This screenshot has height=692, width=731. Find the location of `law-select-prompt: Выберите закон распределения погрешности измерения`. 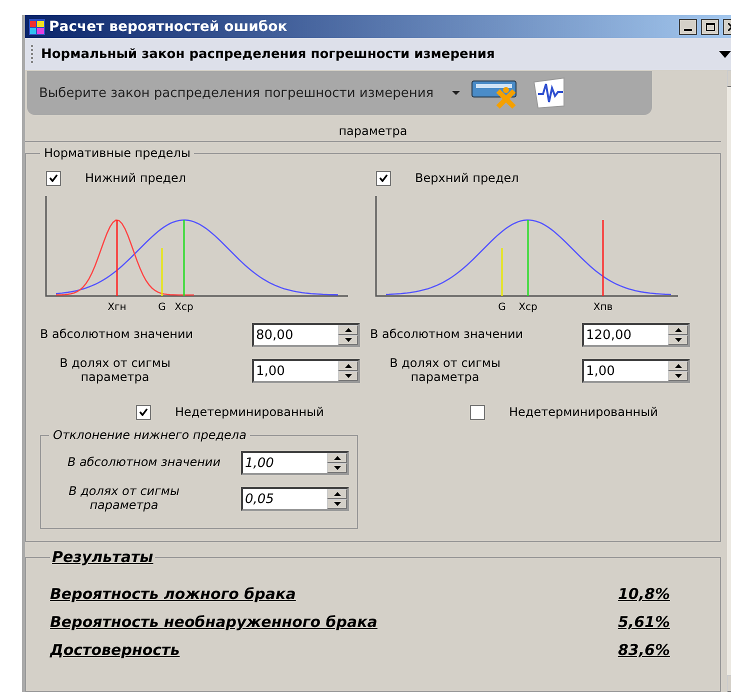

law-select-prompt: Выберите закон распределения погрешности измерения is located at coordinates (236, 93).